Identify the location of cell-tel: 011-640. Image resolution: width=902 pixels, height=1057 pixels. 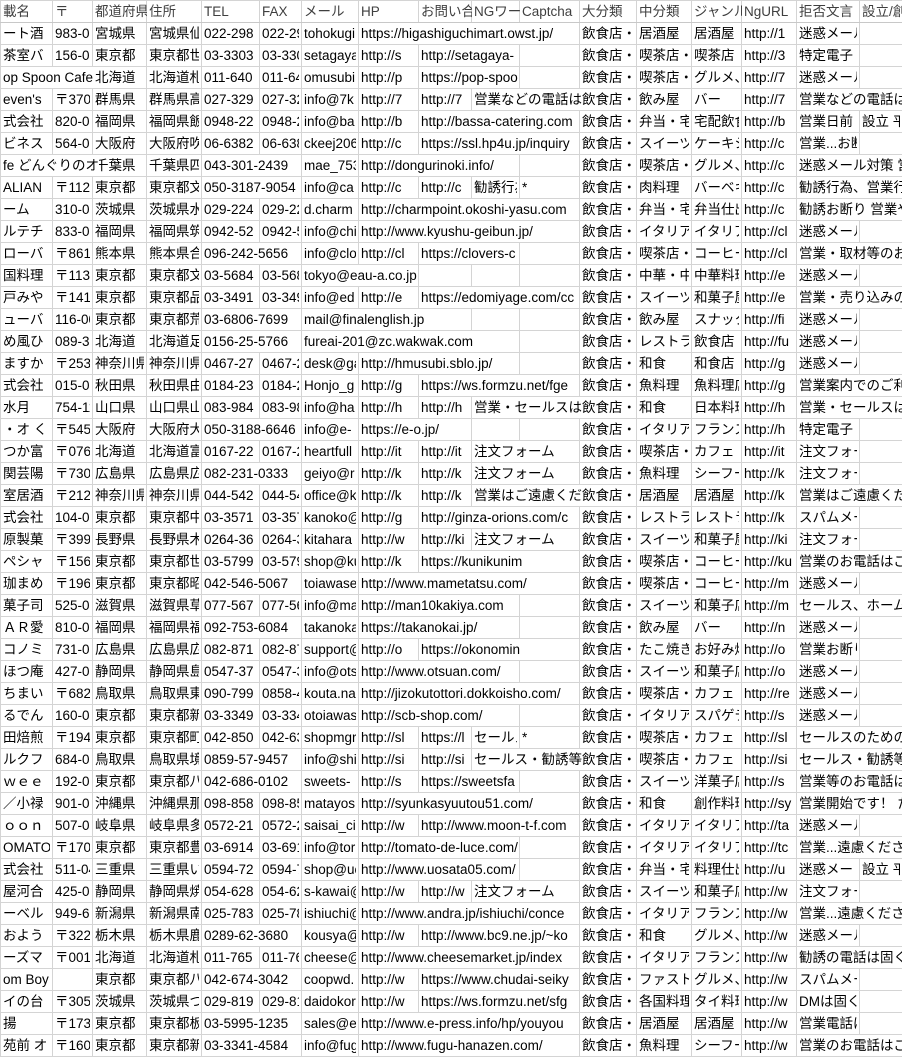
(231, 78).